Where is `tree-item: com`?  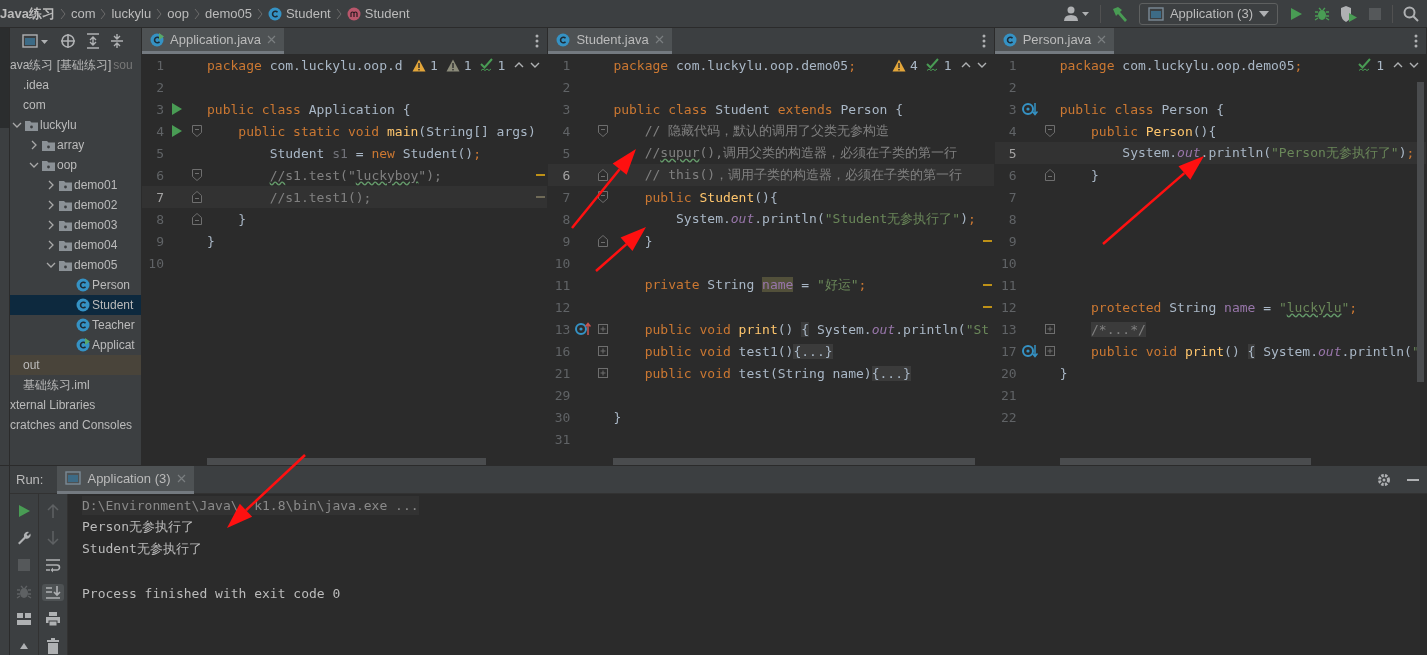
tree-item: com is located at coordinates (75, 105).